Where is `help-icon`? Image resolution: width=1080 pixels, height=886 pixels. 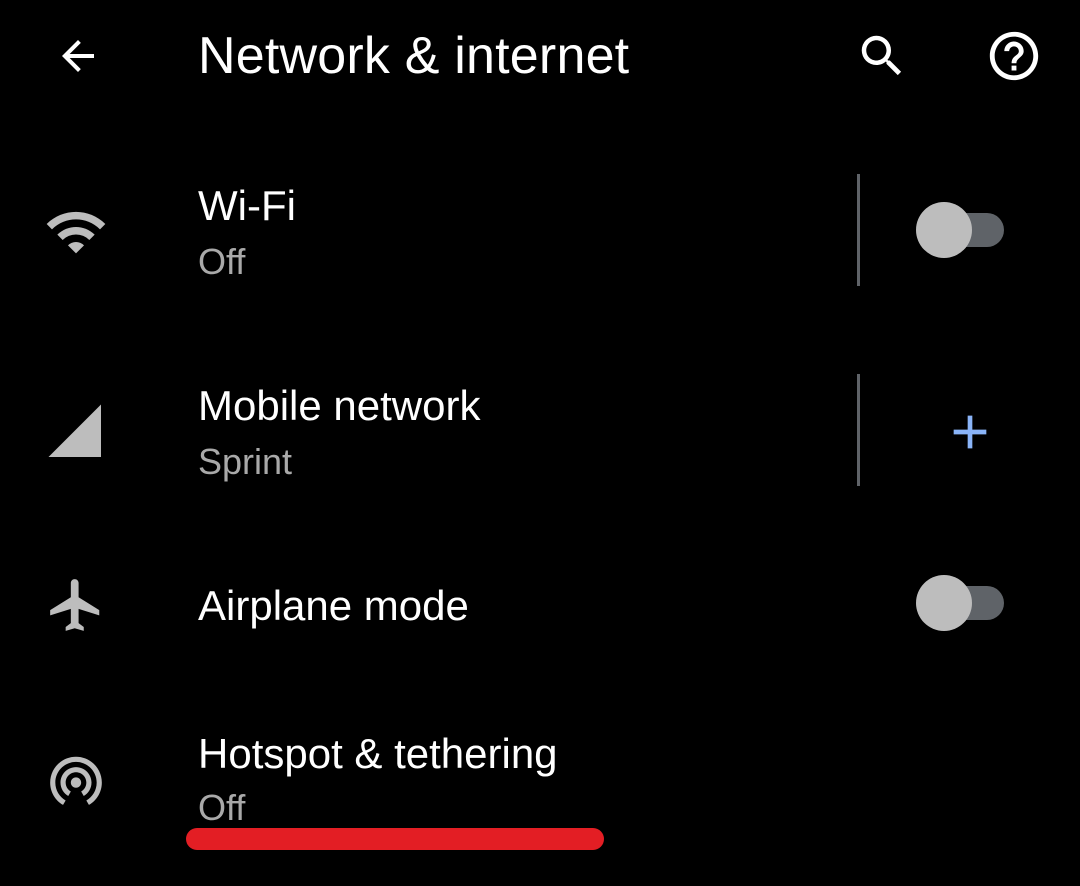
help-icon is located at coordinates (1014, 56).